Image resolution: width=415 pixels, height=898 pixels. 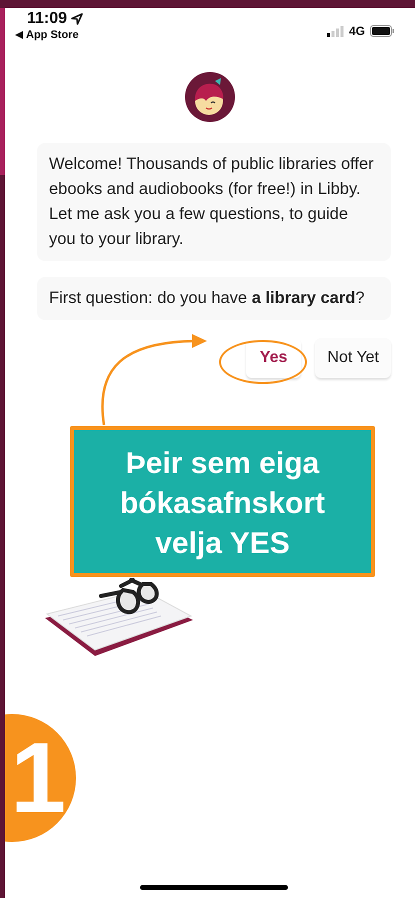 I want to click on battery-icon, so click(x=382, y=31).